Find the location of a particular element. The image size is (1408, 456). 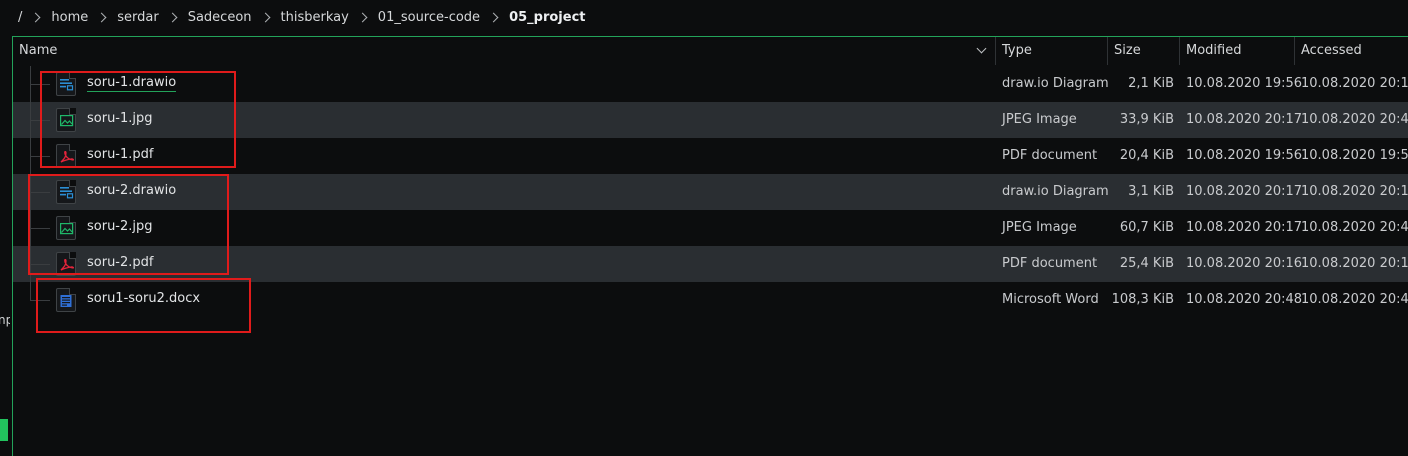

breadcrumb-item-thisberkay: thisberkay is located at coordinates (315, 17).